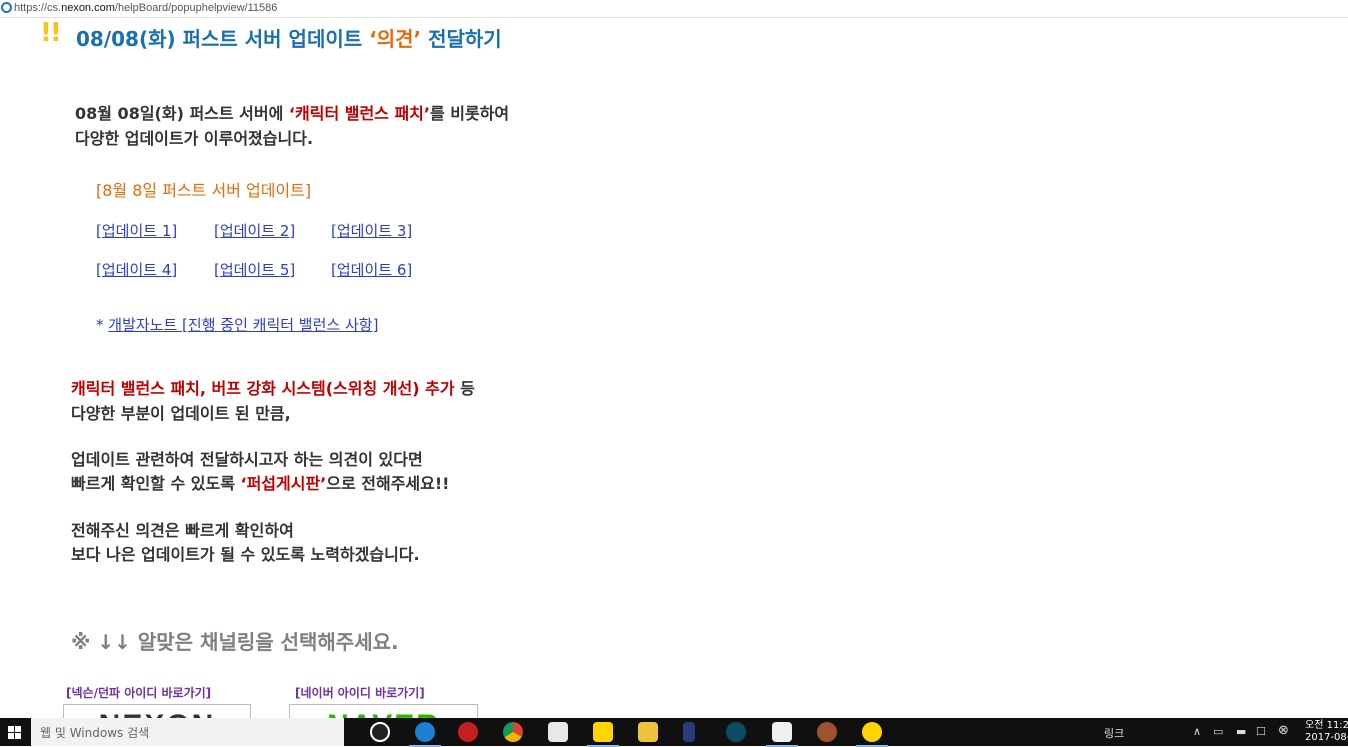 This screenshot has width=1348, height=747. I want to click on network-icon: ▭, so click(1218, 731).